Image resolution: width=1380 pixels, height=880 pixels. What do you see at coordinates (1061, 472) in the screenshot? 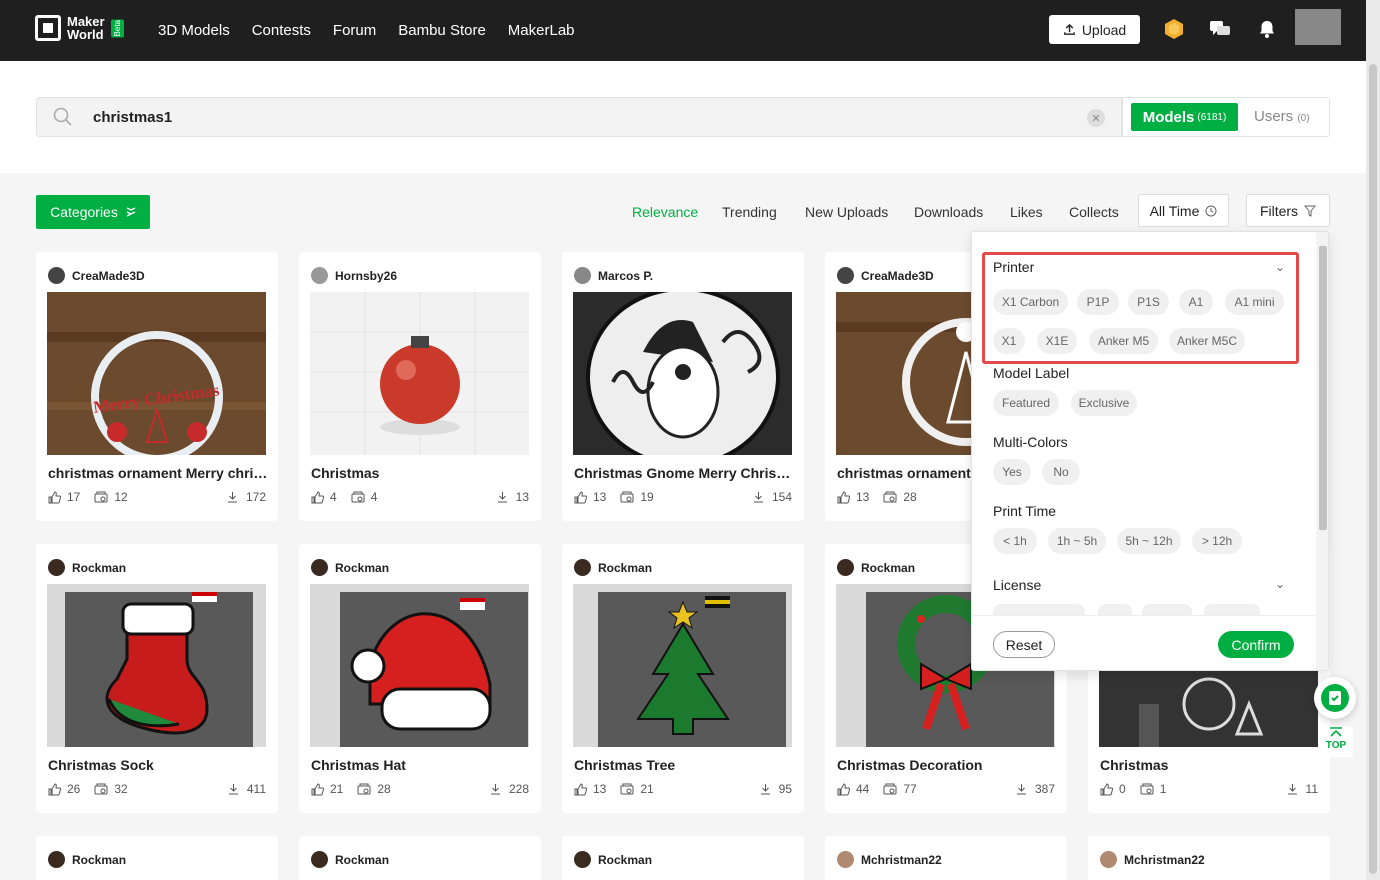
I see `chip-no: No` at bounding box center [1061, 472].